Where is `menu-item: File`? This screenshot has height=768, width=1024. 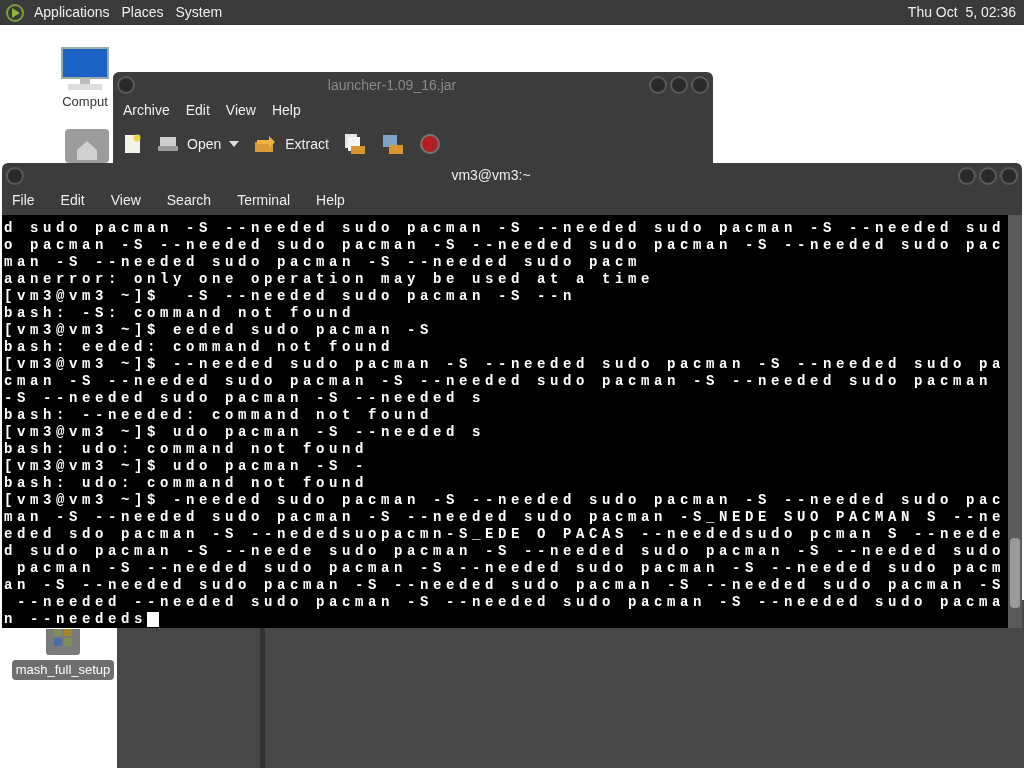 menu-item: File is located at coordinates (23, 200).